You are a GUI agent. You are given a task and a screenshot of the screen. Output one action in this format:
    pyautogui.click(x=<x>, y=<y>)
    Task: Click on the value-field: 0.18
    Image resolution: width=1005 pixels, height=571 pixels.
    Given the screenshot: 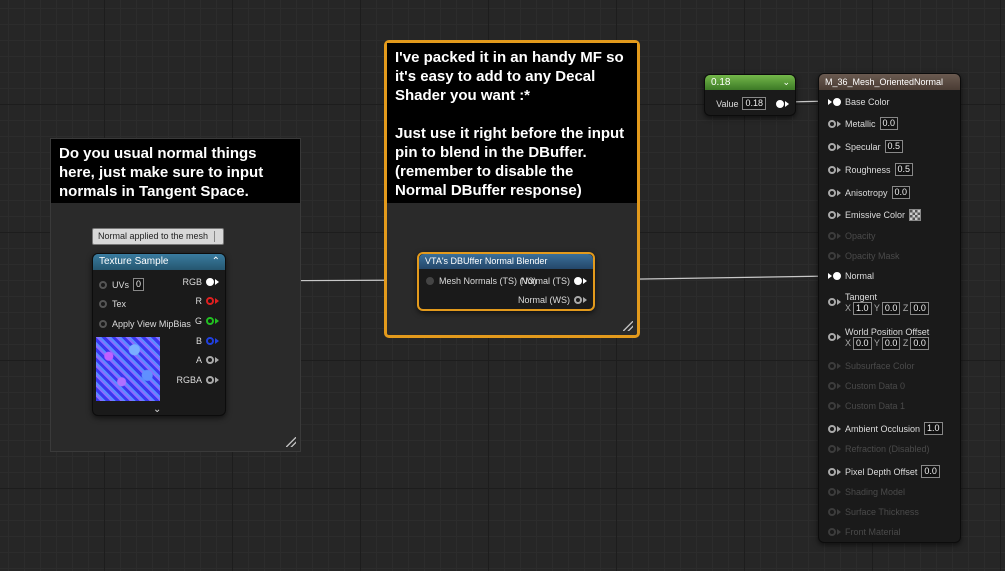 What is the action you would take?
    pyautogui.click(x=754, y=103)
    